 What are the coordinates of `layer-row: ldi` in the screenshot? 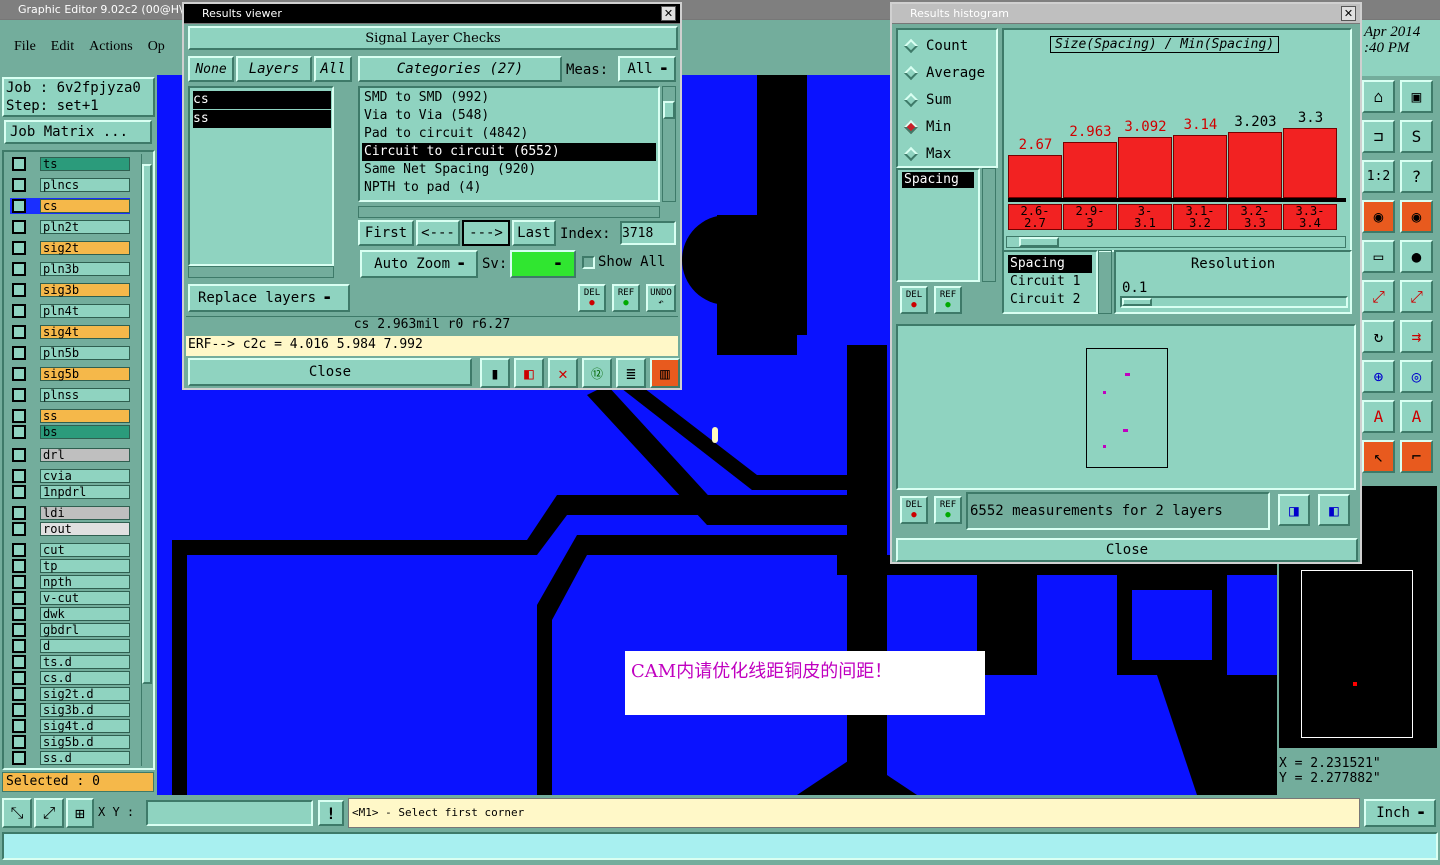 It's located at (70, 513).